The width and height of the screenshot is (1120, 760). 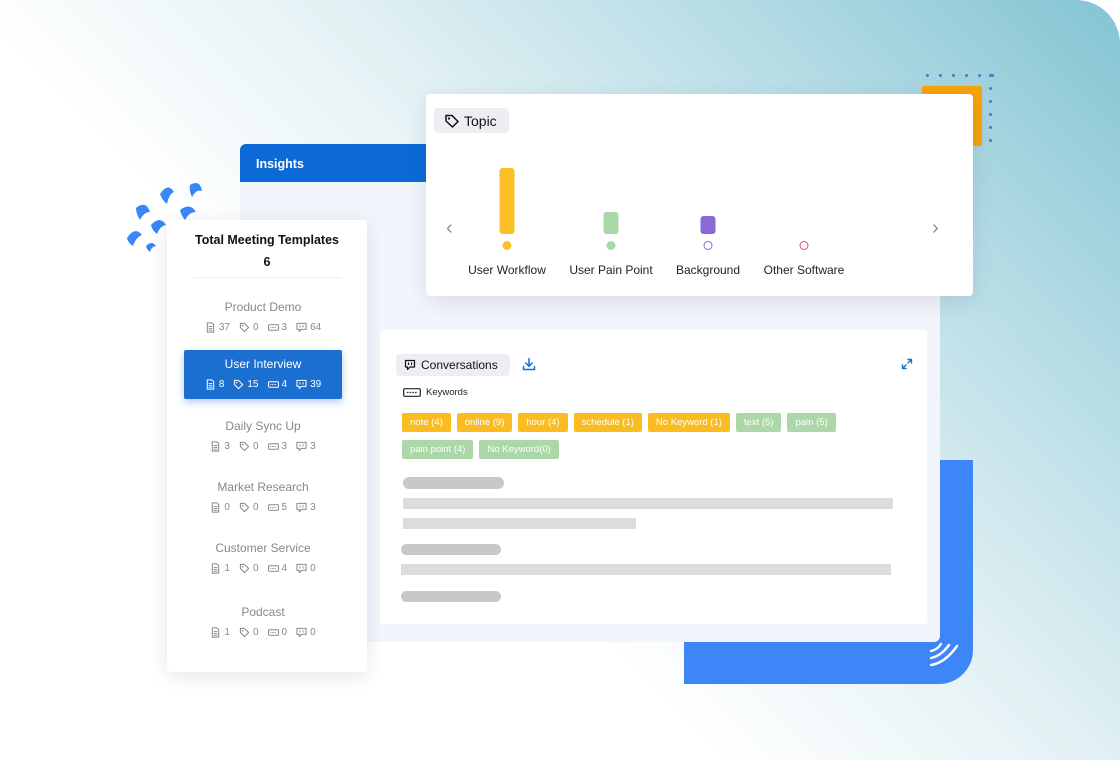 I want to click on template-stat-conversation-count: 39, so click(x=308, y=384).